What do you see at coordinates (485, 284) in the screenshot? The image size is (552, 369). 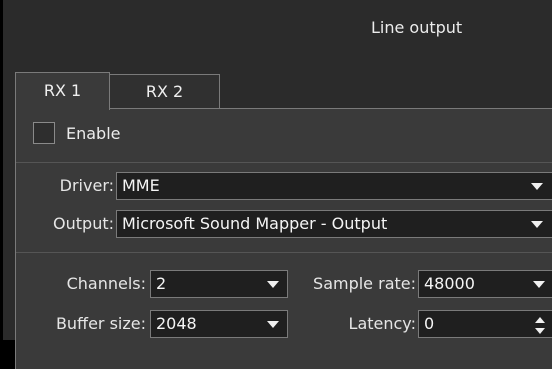 I see `sample-rate-select: 48000` at bounding box center [485, 284].